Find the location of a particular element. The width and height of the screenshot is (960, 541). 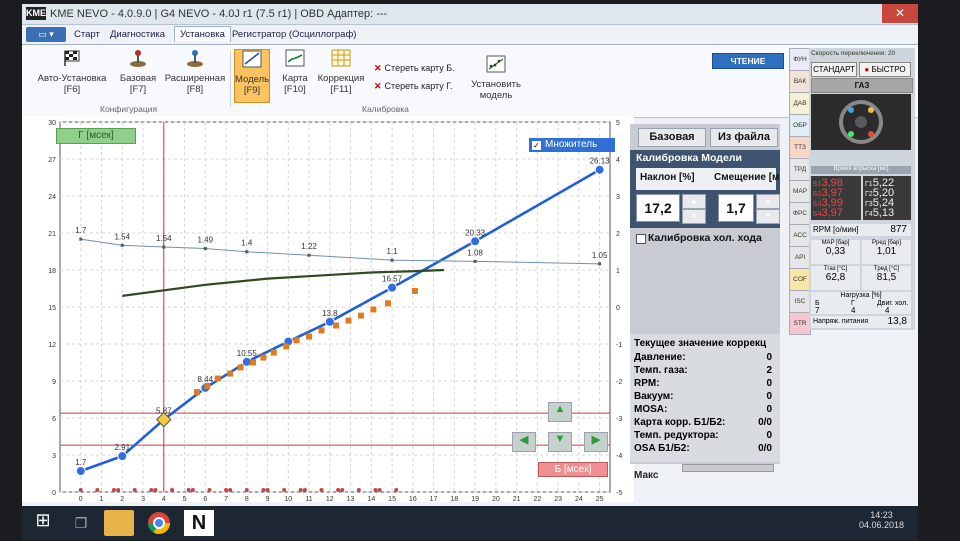

start-button: ⊞ is located at coordinates (43, 523).